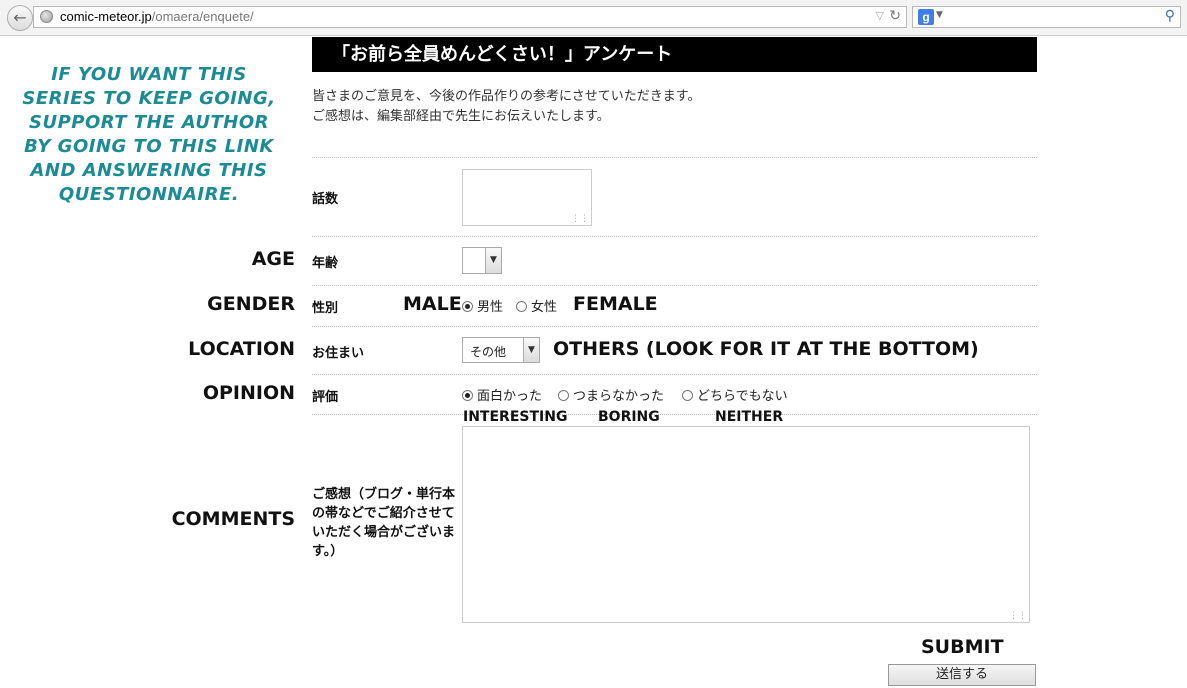  Describe the element at coordinates (233, 519) in the screenshot. I see `comments-translation: COMMENTS` at that location.